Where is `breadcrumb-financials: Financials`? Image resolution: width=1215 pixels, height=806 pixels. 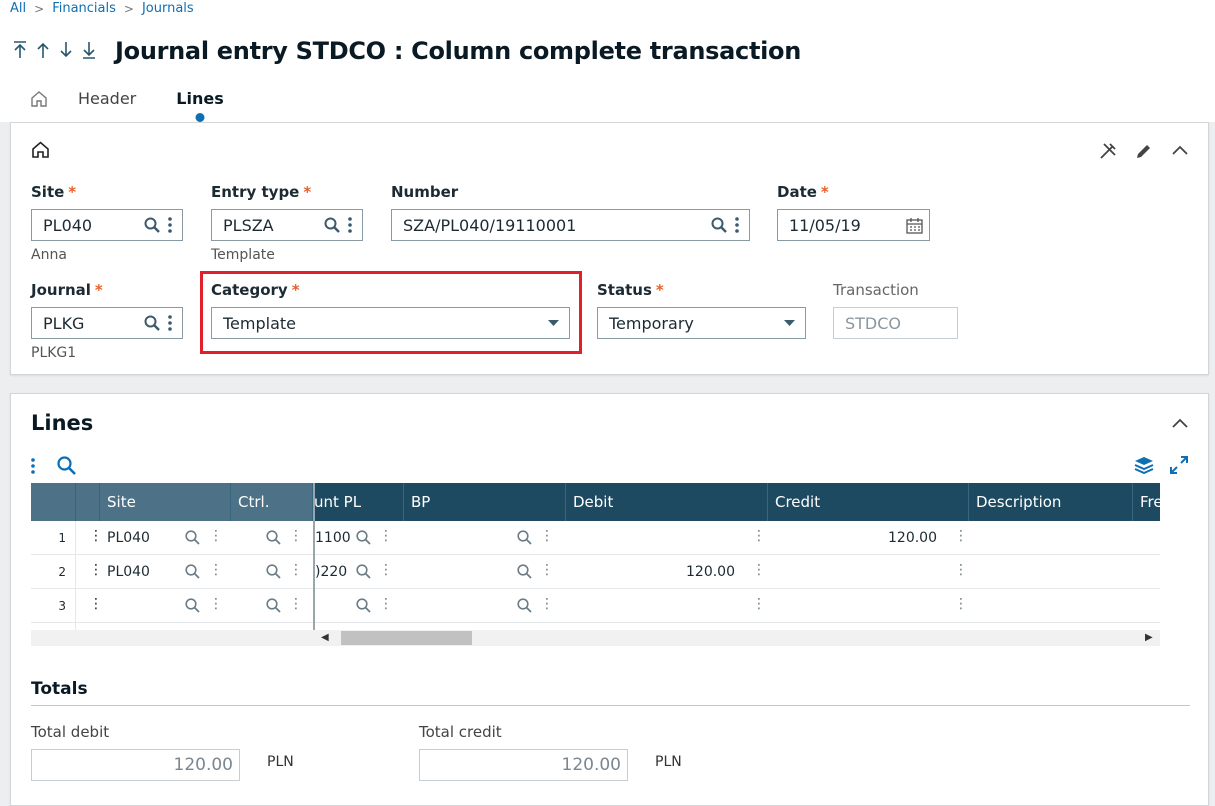 breadcrumb-financials: Financials is located at coordinates (84, 8).